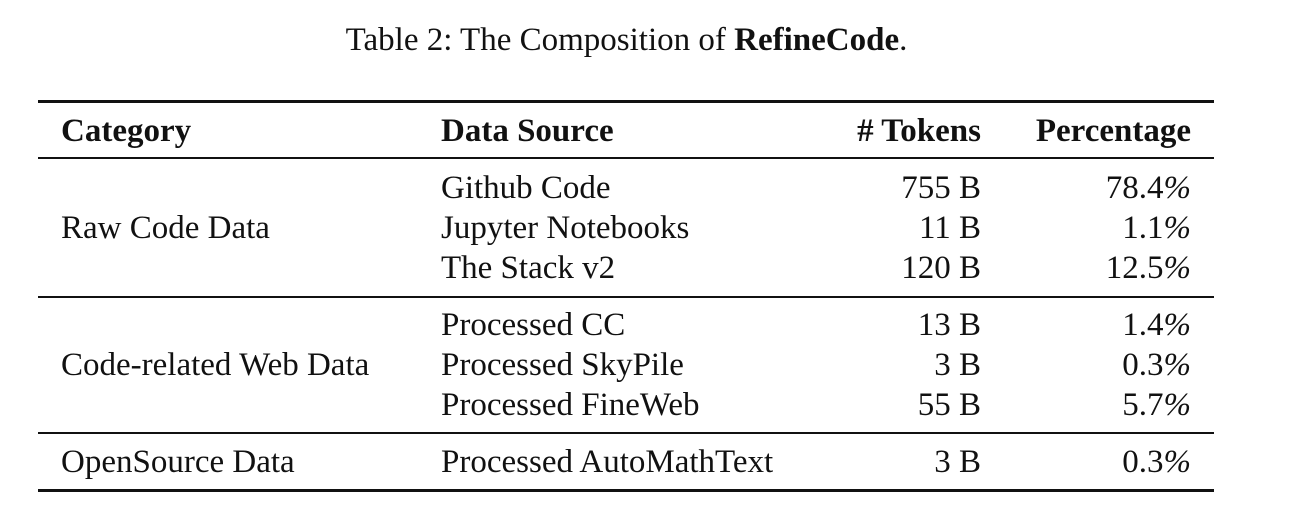 The height and width of the screenshot is (513, 1301). What do you see at coordinates (903, 40) in the screenshot?
I see `caption-suffix: .` at bounding box center [903, 40].